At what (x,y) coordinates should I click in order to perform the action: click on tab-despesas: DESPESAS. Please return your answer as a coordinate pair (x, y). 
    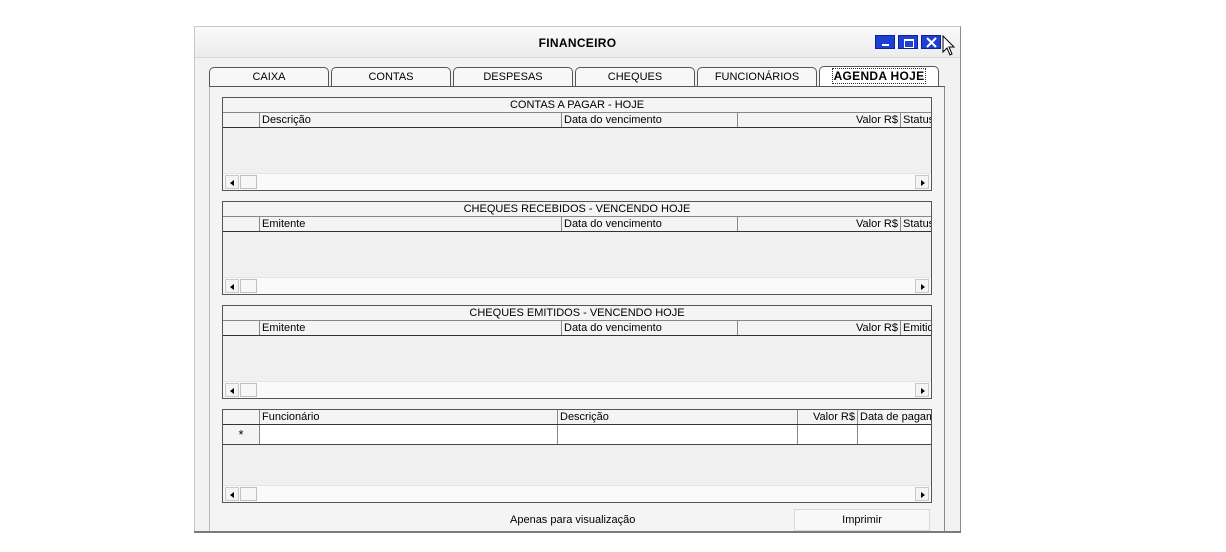
    Looking at the image, I should click on (513, 76).